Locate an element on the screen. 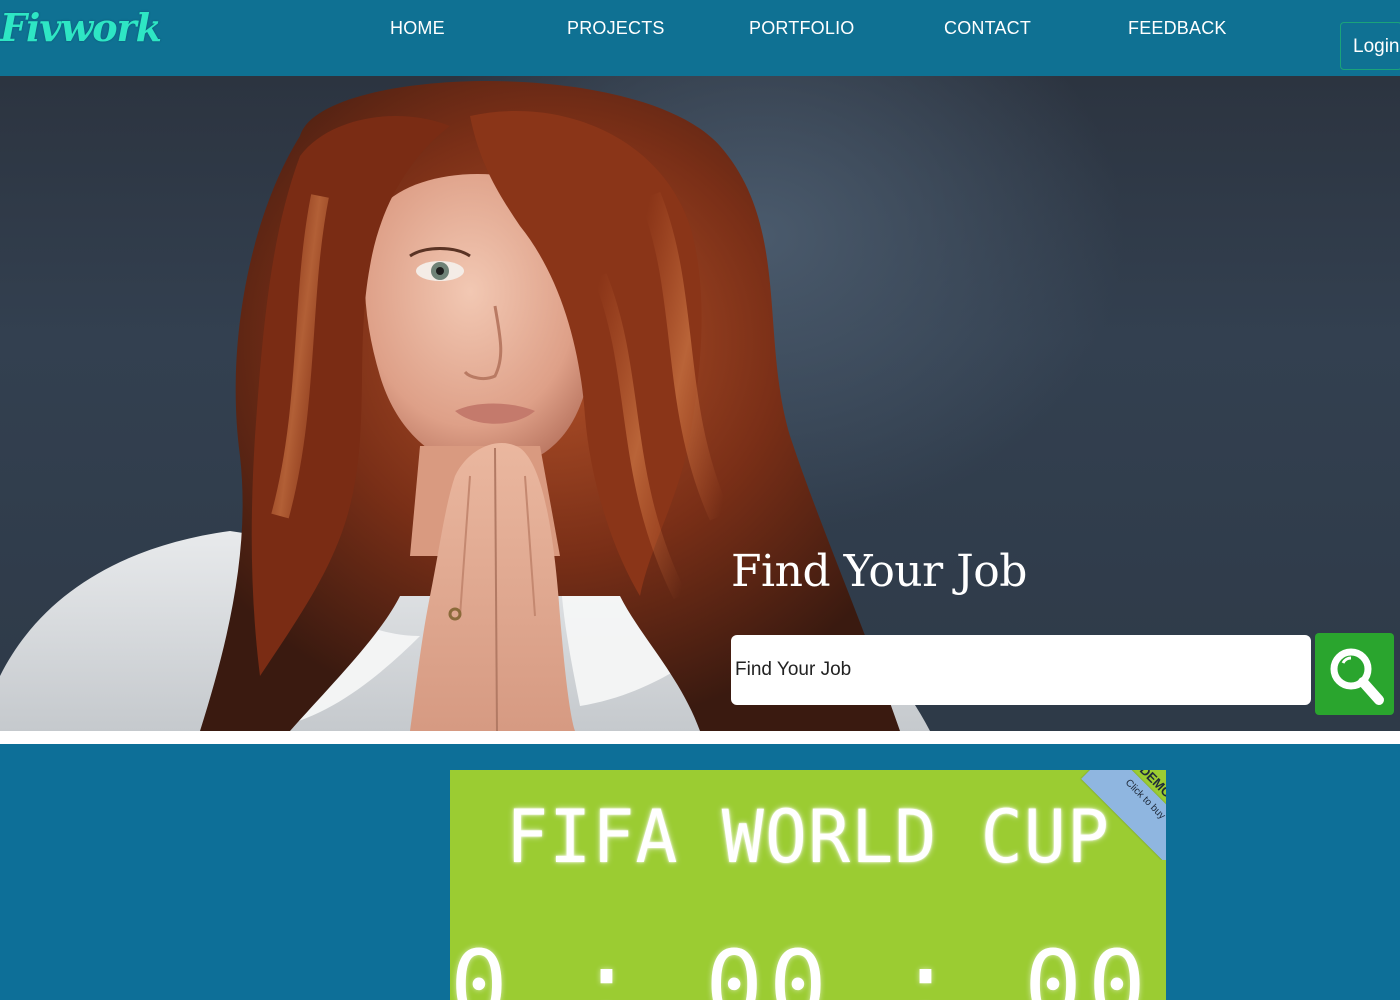 The width and height of the screenshot is (1400, 1000). demo-ribbon: DEMO Click to buy is located at coordinates (1121, 815).